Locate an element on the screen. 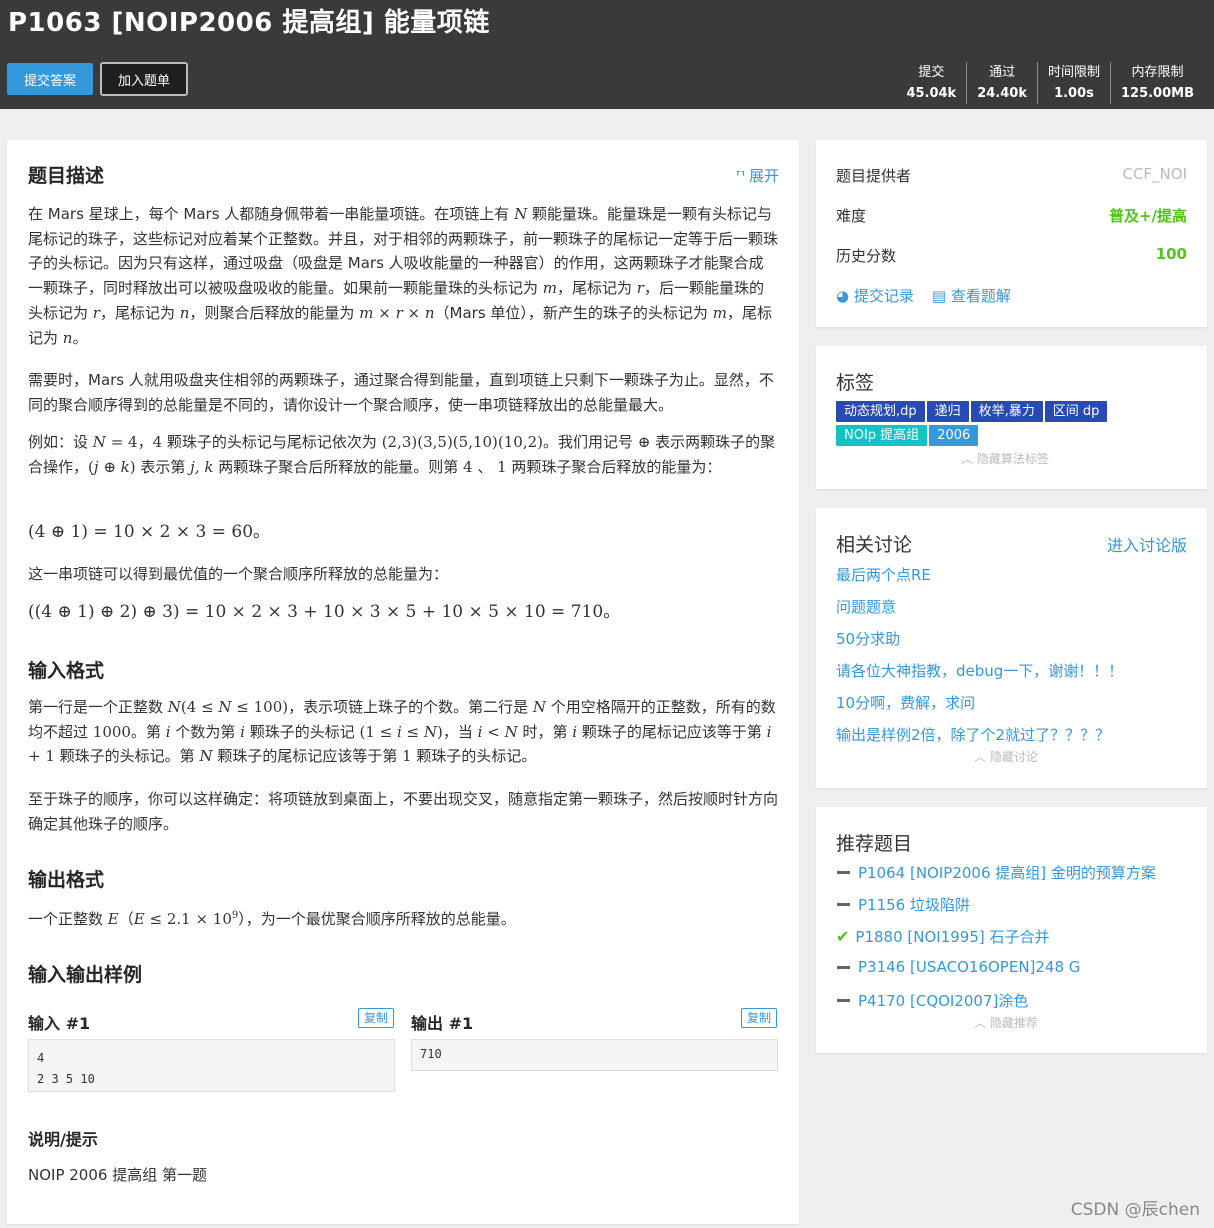 The height and width of the screenshot is (1228, 1214). discussion-item: 请各位大神指教，debug一下，谢谢！！！ is located at coordinates (979, 670).